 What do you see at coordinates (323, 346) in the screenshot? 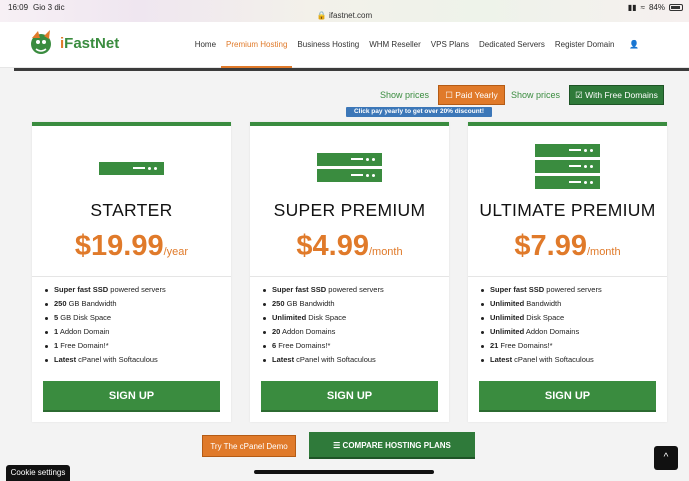
I see `list-item: 6 Free Domains!*` at bounding box center [323, 346].